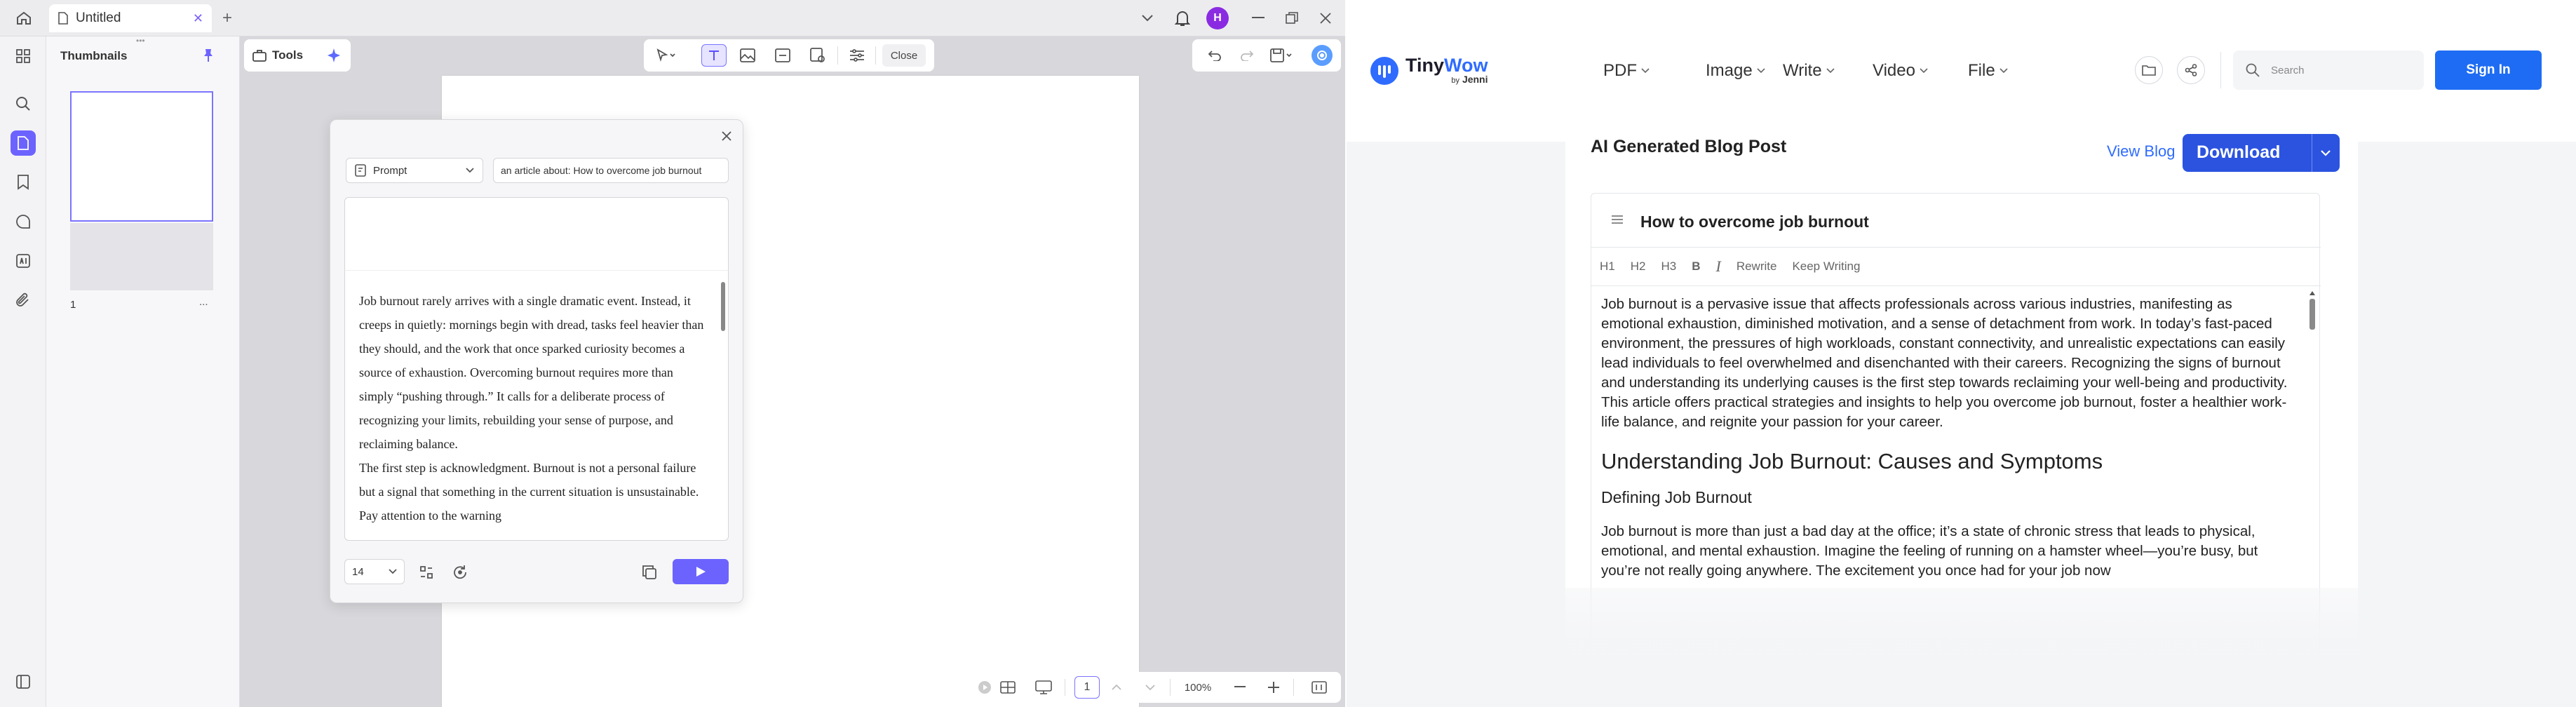  I want to click on h2-button: H2, so click(1638, 267).